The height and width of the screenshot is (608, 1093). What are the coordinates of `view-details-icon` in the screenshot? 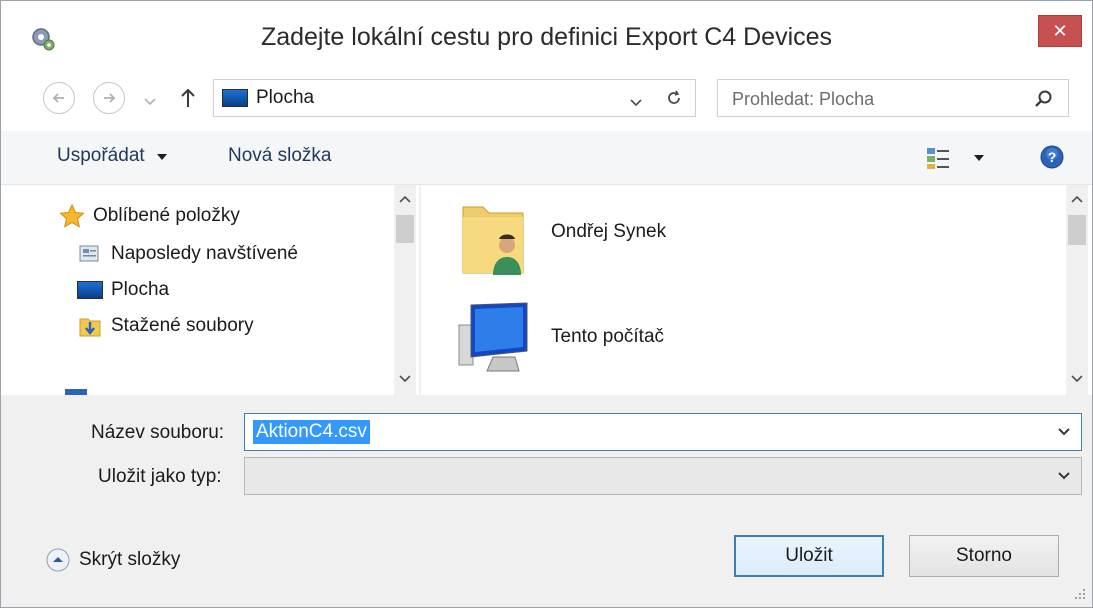 It's located at (938, 158).